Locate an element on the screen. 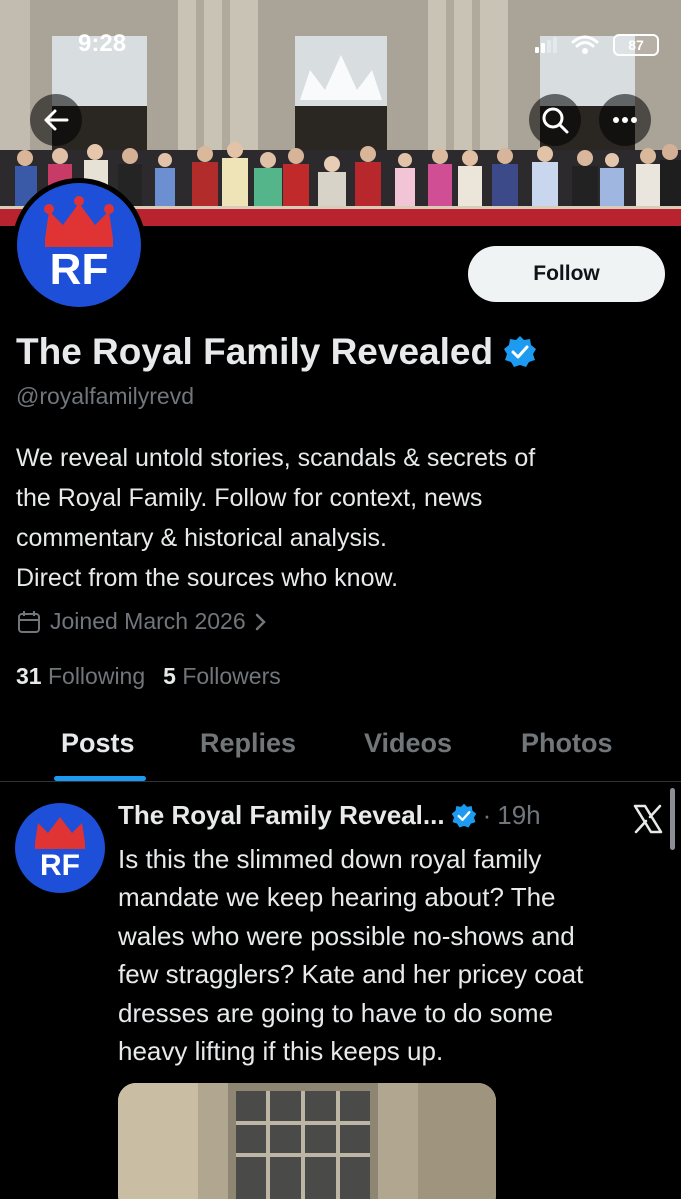 Image resolution: width=681 pixels, height=1199 pixels. post-text-line: heavy lifting if this keeps up. is located at coordinates (281, 1051).